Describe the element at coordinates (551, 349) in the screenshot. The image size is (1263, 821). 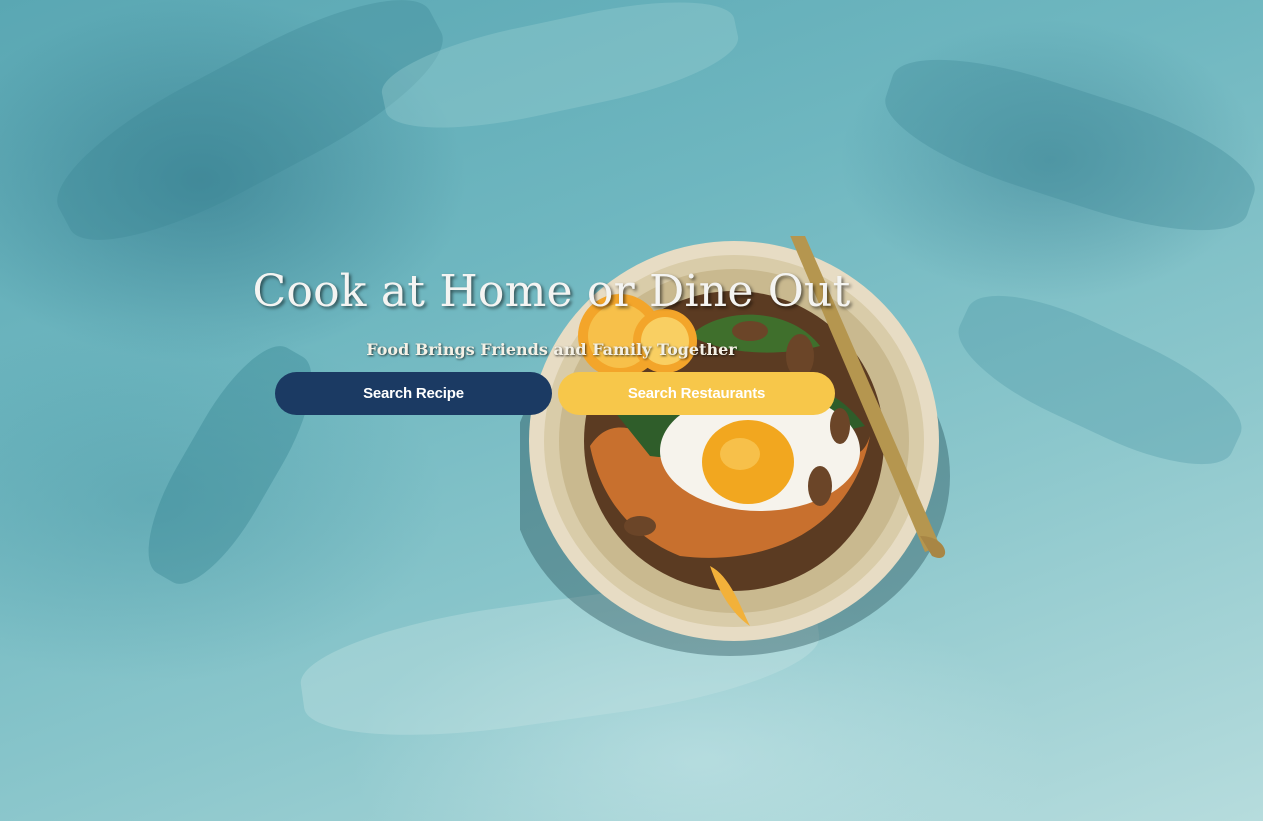
I see `page-subtitle: Food Brings Friends and Family Together` at that location.